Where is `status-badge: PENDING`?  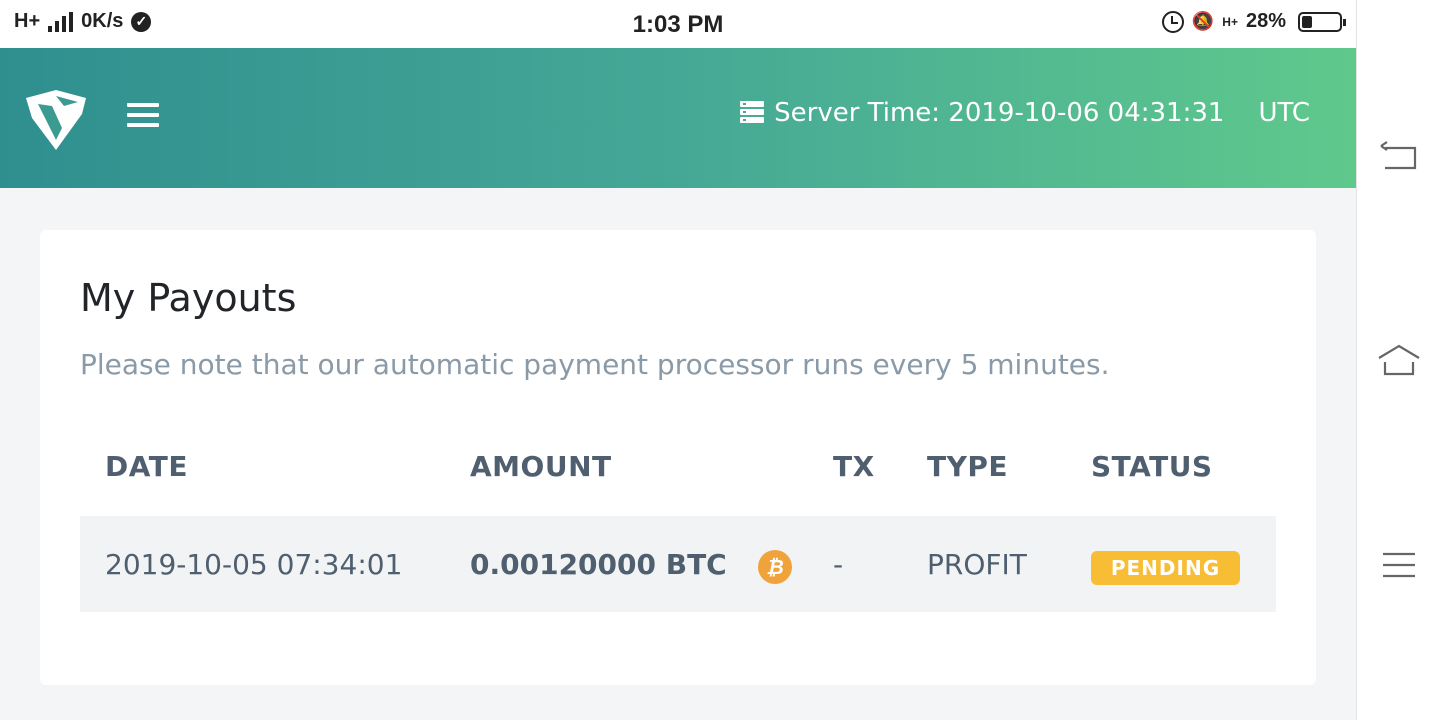 status-badge: PENDING is located at coordinates (1165, 568).